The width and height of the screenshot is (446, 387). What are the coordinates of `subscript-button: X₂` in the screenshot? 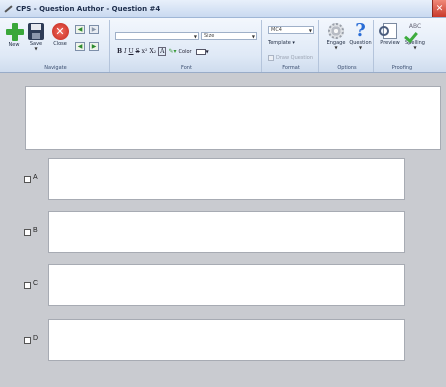 It's located at (152, 51).